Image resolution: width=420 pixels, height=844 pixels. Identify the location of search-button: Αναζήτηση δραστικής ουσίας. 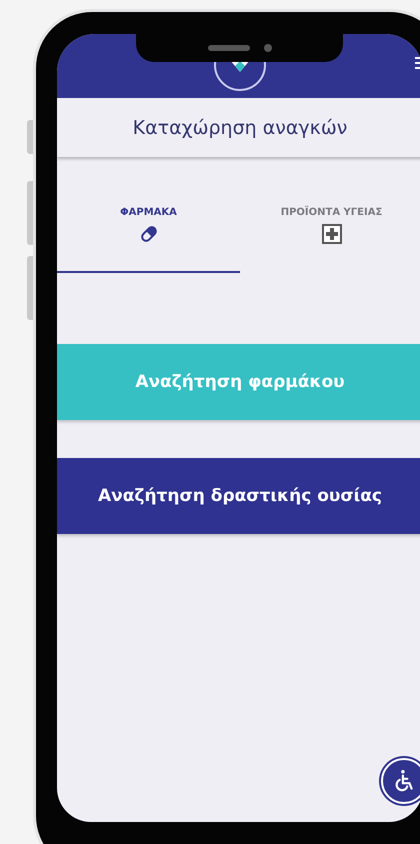
(238, 496).